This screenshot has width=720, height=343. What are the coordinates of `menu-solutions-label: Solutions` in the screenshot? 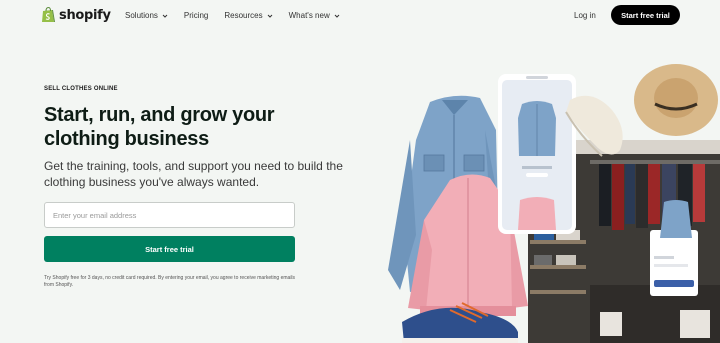 It's located at (141, 15).